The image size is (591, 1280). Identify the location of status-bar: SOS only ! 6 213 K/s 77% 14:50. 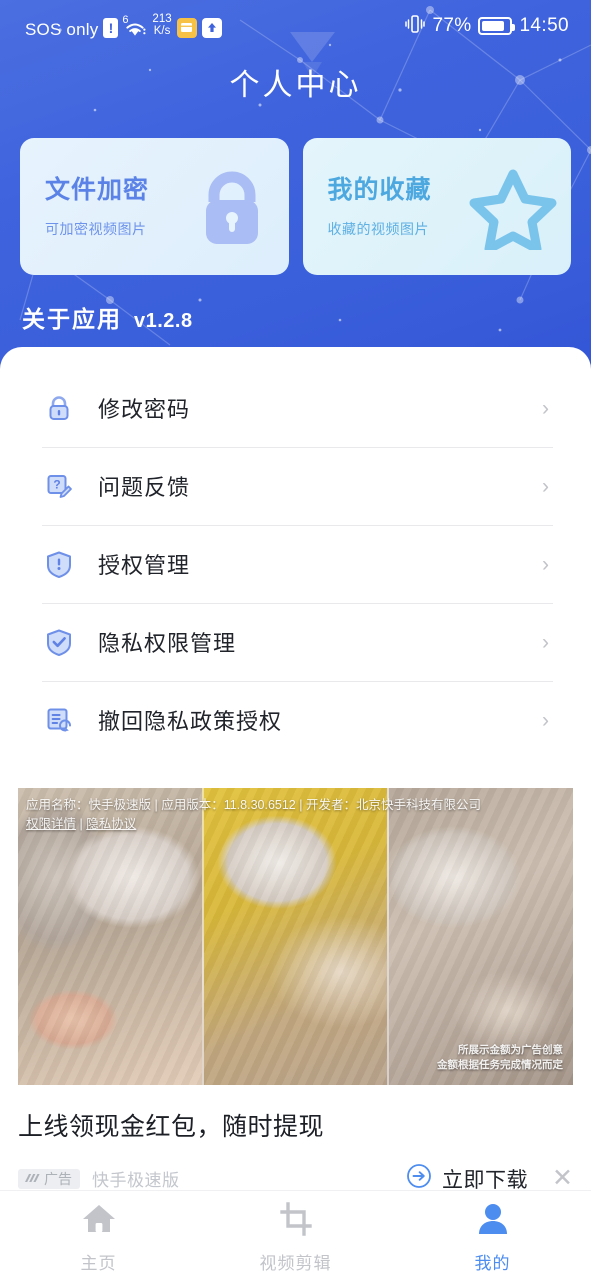
(295, 26).